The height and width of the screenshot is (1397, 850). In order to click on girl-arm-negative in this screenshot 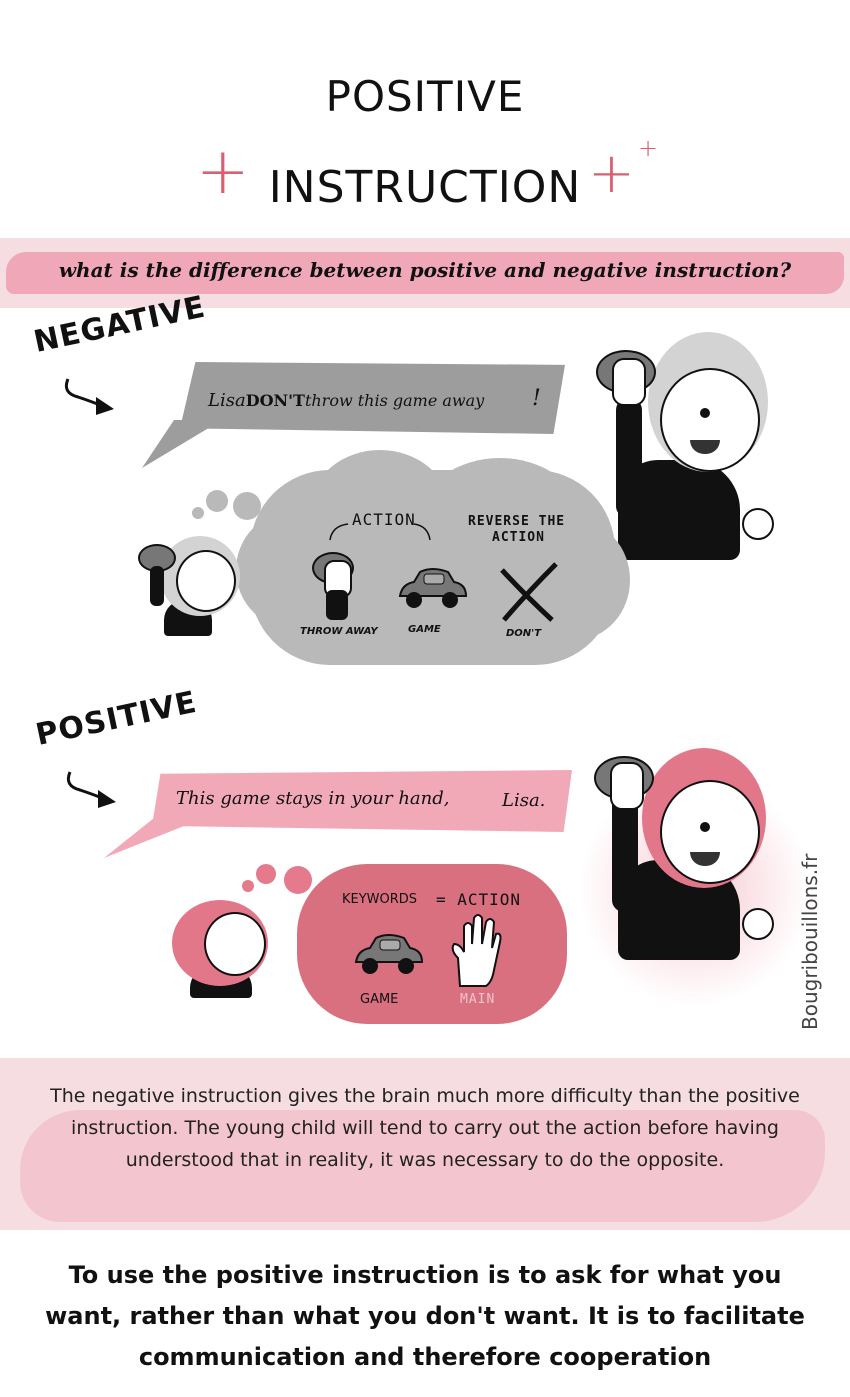, I will do `click(629, 458)`.